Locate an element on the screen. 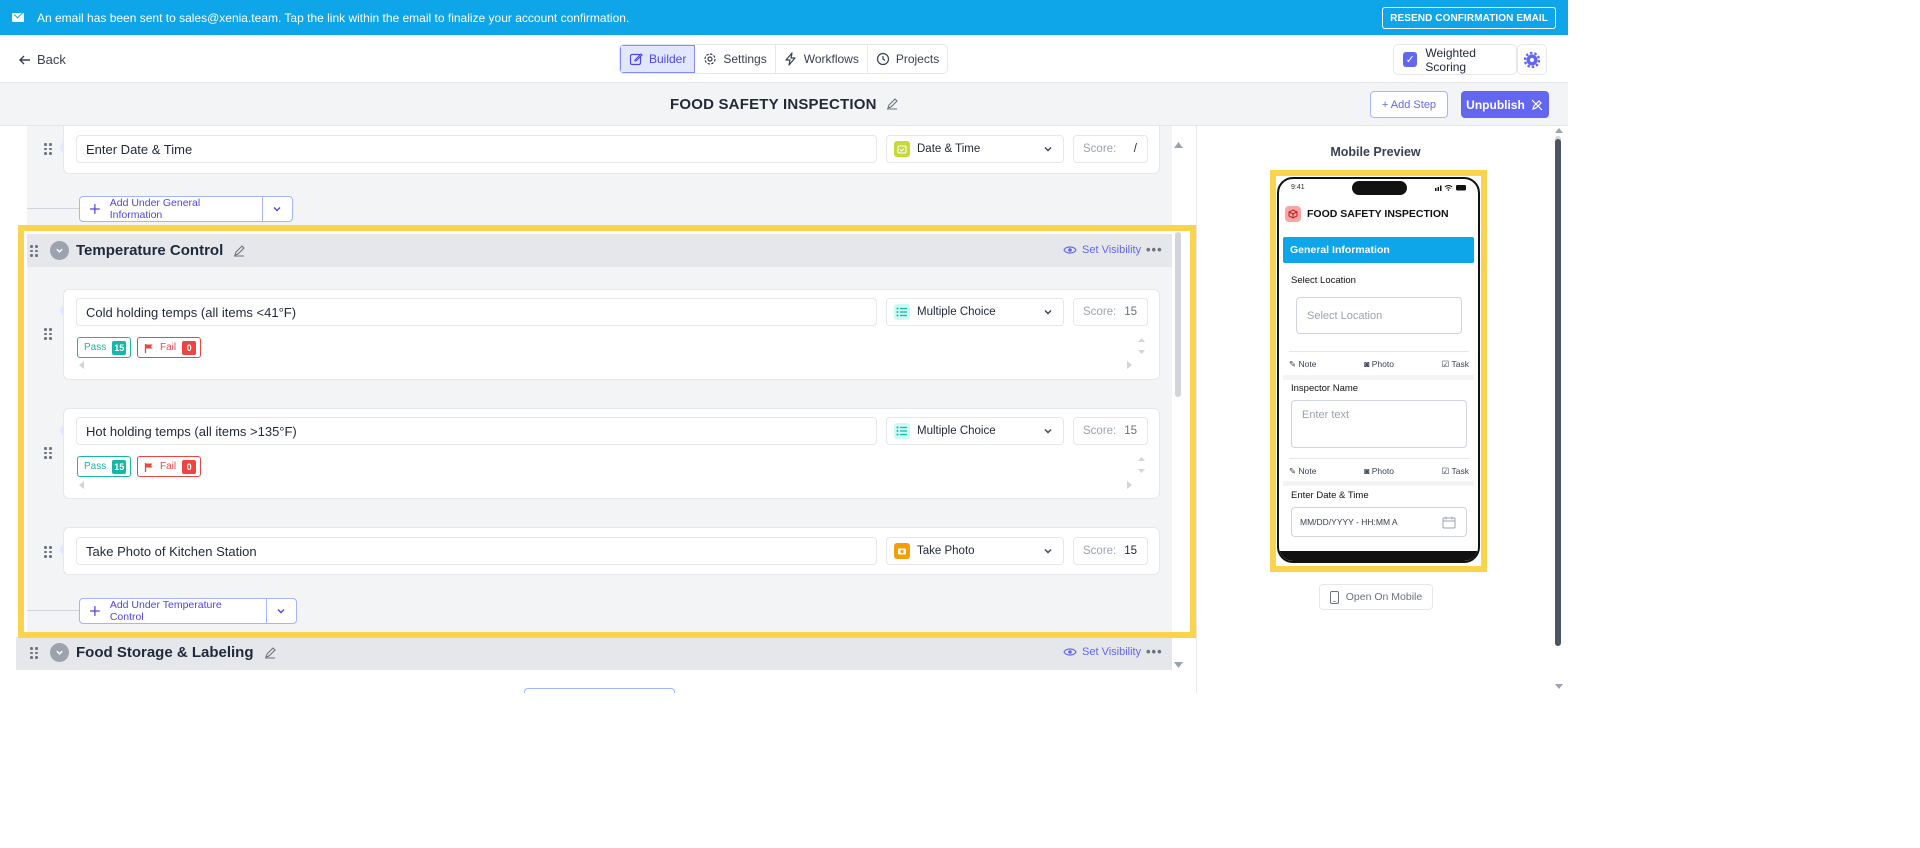 Image resolution: width=1920 pixels, height=848 pixels. date-time-placeholder: MM/DD/YYYY - HH:MM A is located at coordinates (1349, 522).